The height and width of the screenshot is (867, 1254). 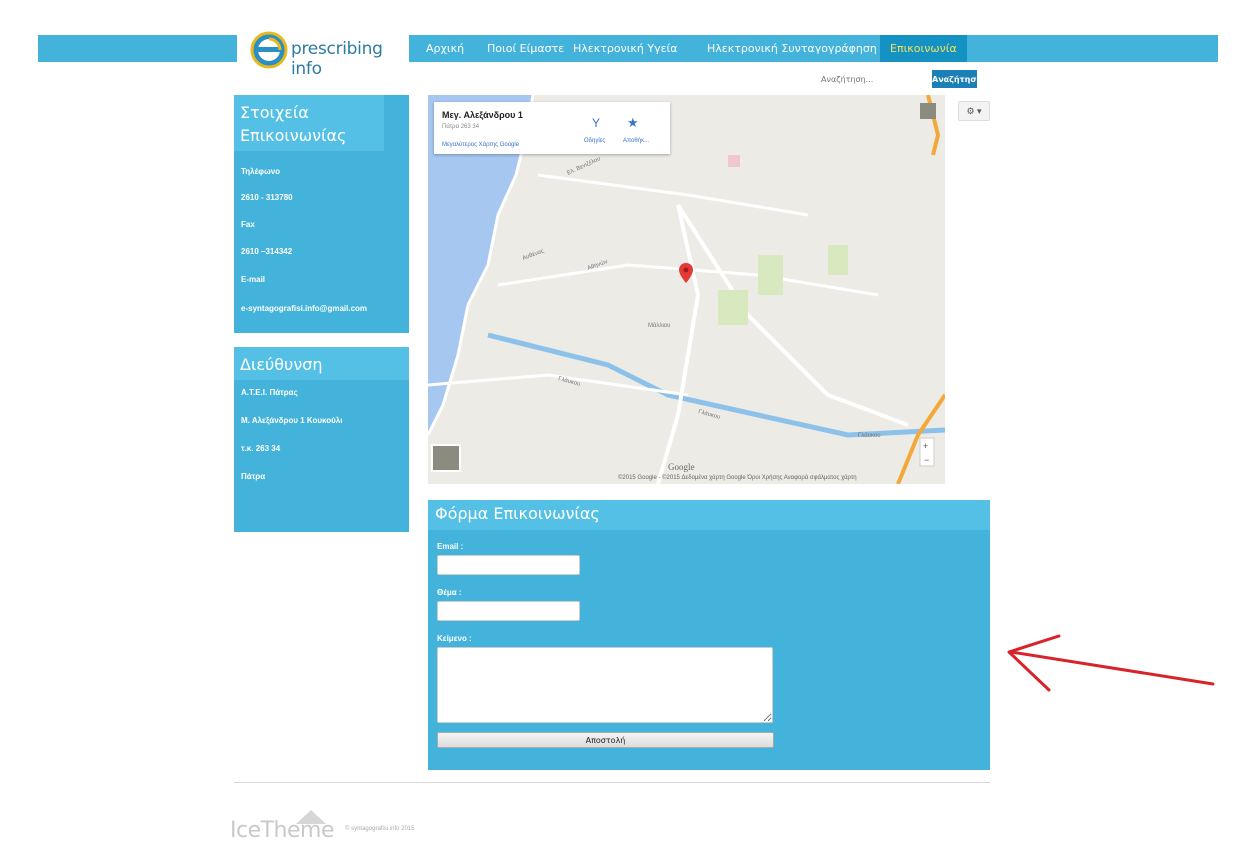 What do you see at coordinates (923, 48) in the screenshot?
I see `nav-contact: Επικοινωνία` at bounding box center [923, 48].